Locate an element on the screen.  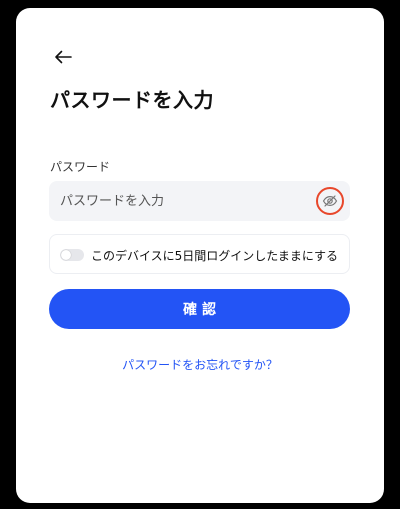
password-input is located at coordinates (179, 201).